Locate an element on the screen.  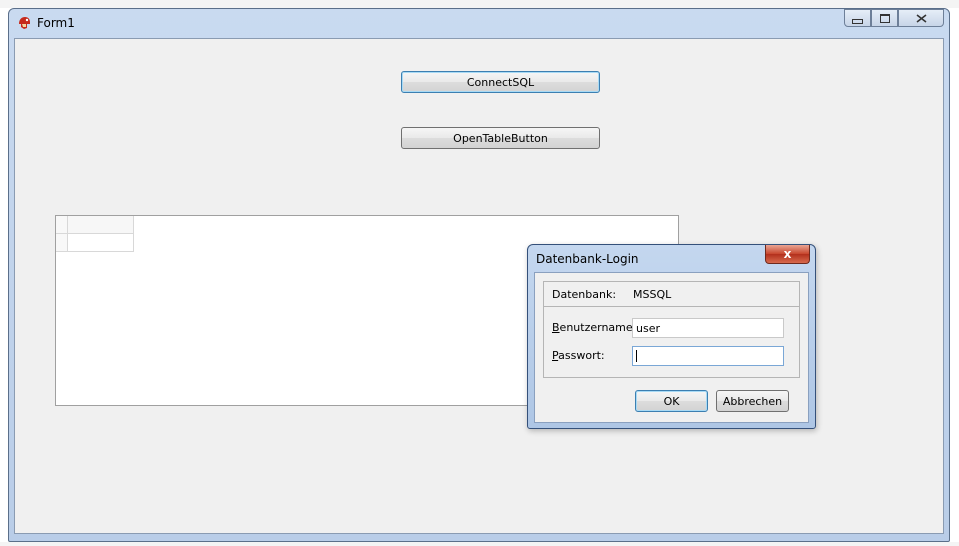
grid-cell is located at coordinates (101, 243).